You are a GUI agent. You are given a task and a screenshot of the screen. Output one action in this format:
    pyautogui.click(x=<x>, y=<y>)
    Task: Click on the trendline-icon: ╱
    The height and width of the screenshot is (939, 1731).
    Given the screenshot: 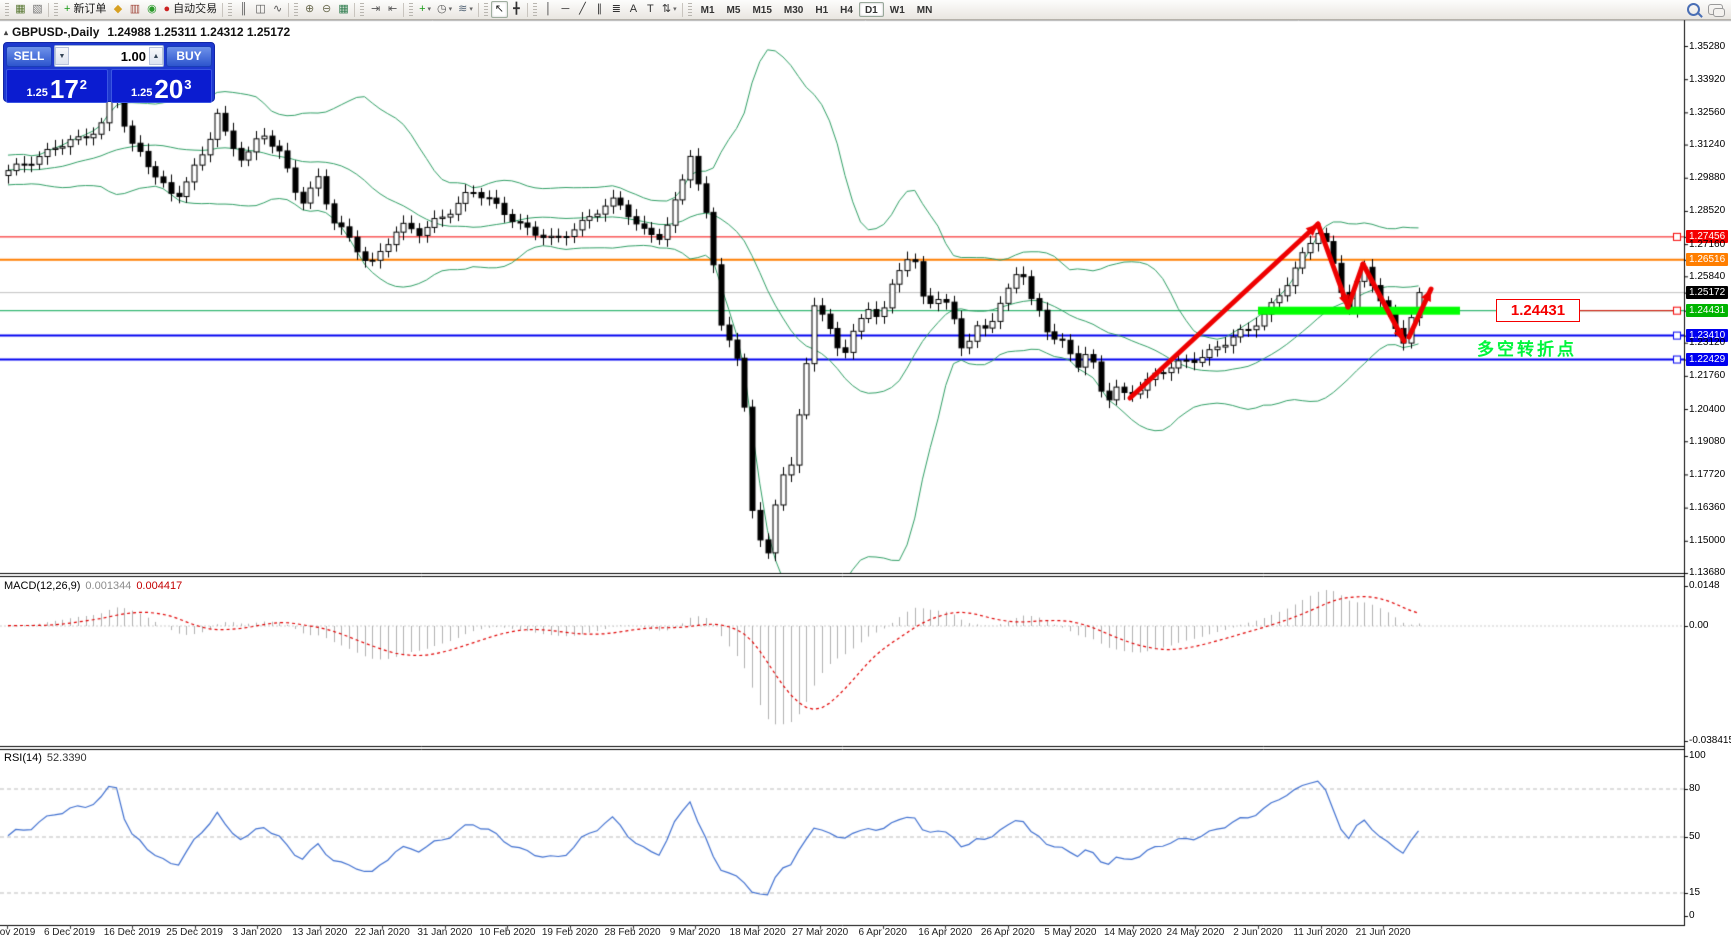 What is the action you would take?
    pyautogui.click(x=582, y=9)
    